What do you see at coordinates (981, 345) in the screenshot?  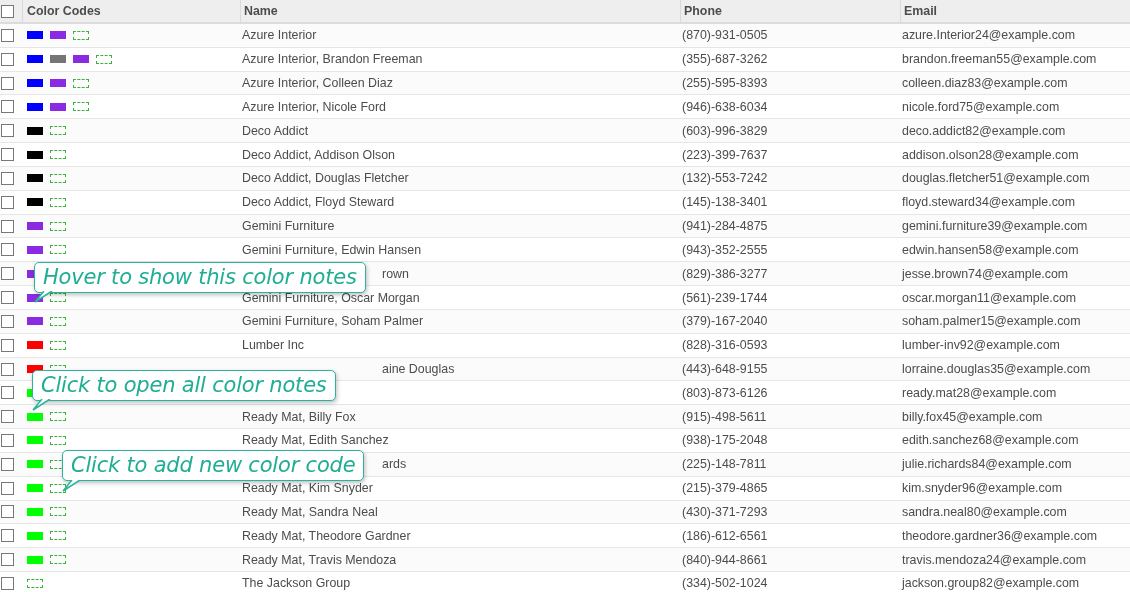 I see `email-cell: lumber-inv92@example.com` at bounding box center [981, 345].